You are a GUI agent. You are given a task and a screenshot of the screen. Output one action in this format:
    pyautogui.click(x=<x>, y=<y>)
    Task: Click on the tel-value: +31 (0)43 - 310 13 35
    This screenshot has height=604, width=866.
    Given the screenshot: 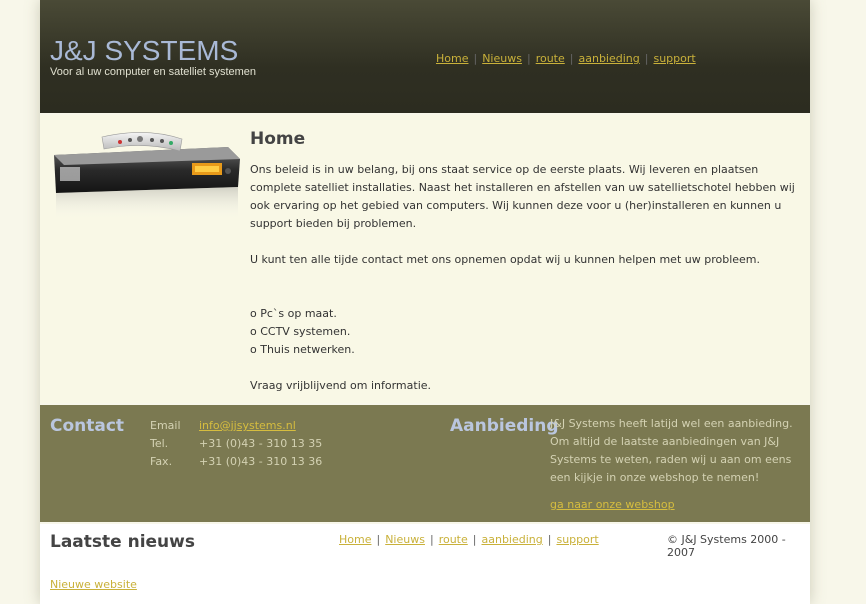 What is the action you would take?
    pyautogui.click(x=261, y=443)
    